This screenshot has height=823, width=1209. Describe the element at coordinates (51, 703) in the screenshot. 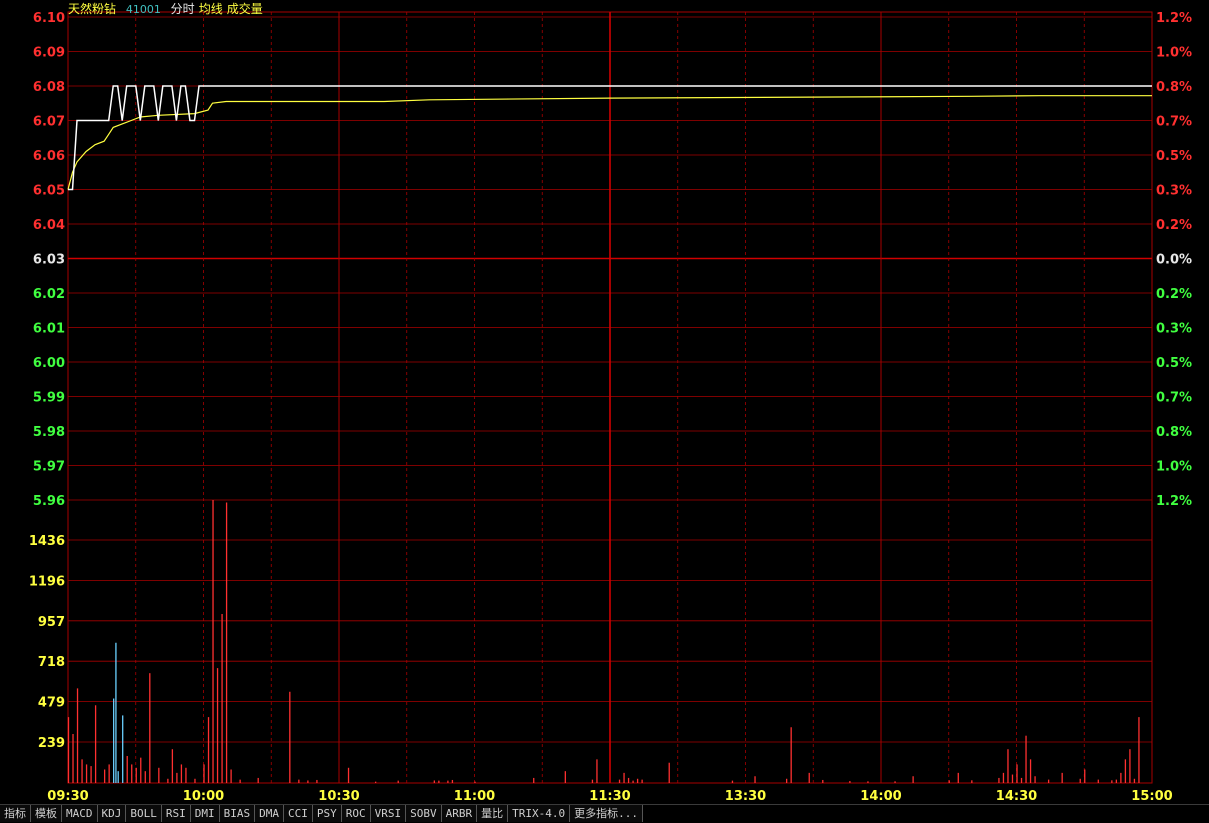

I see `volume-tick-label: 479` at that location.